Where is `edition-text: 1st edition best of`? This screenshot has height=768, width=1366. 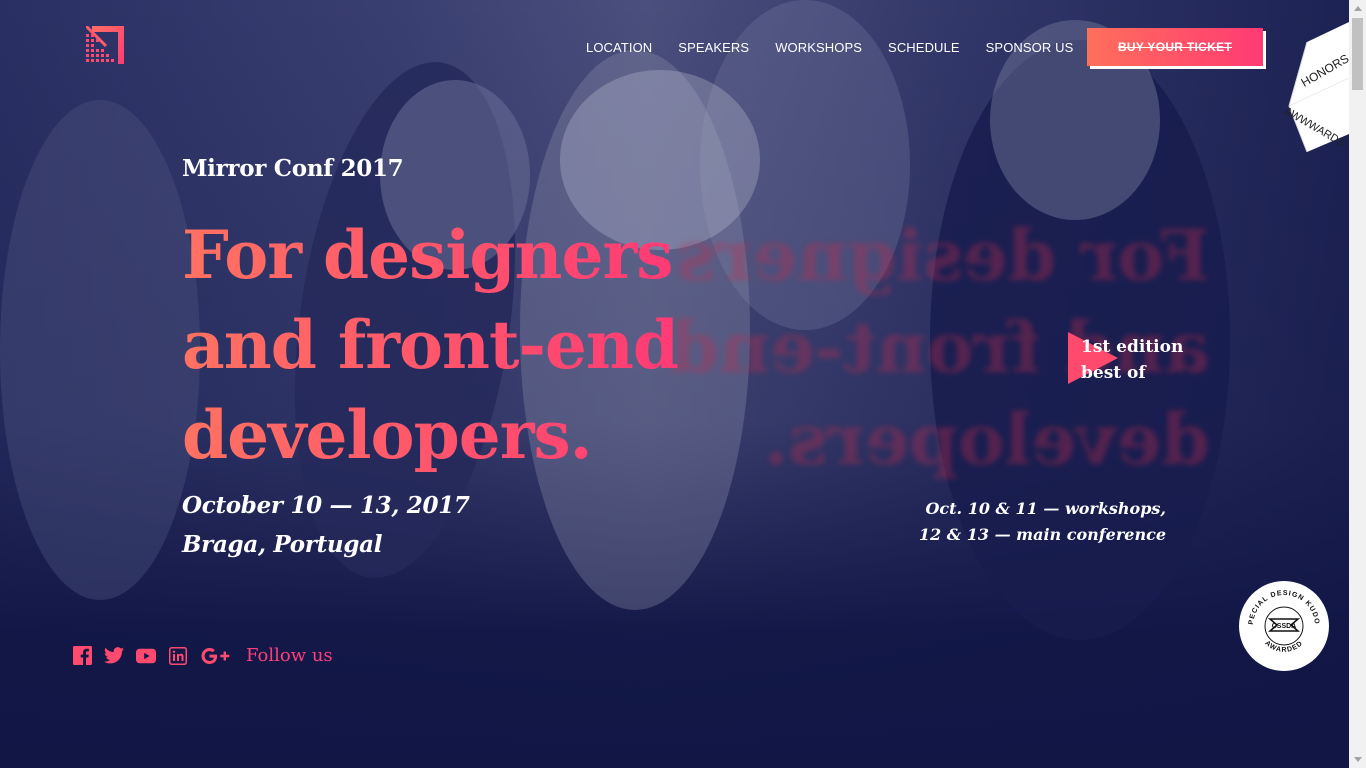
edition-text: 1st edition best of is located at coordinates (1132, 360).